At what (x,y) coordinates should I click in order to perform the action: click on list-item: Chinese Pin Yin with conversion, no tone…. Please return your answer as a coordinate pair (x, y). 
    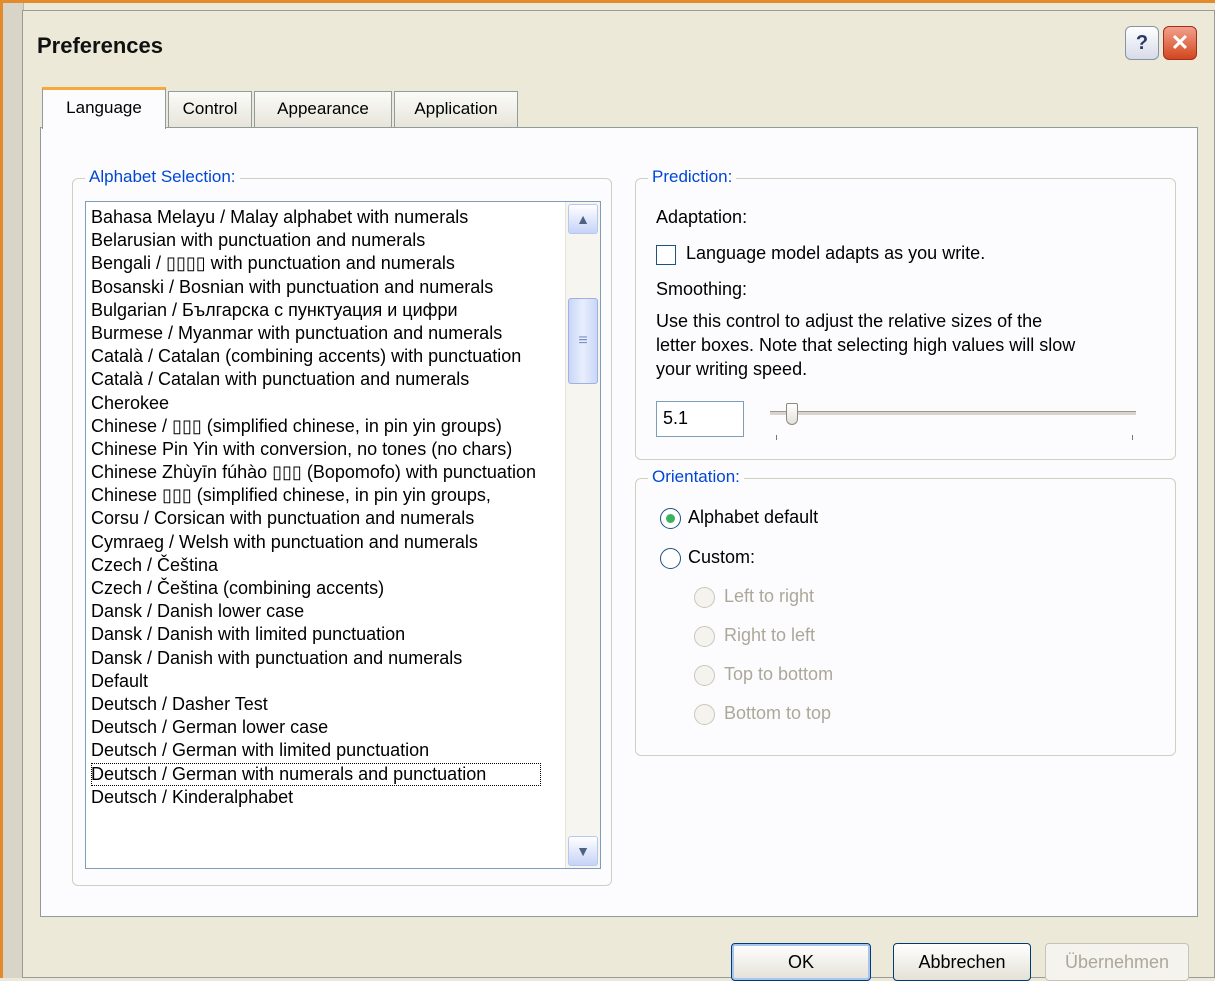
    Looking at the image, I should click on (316, 449).